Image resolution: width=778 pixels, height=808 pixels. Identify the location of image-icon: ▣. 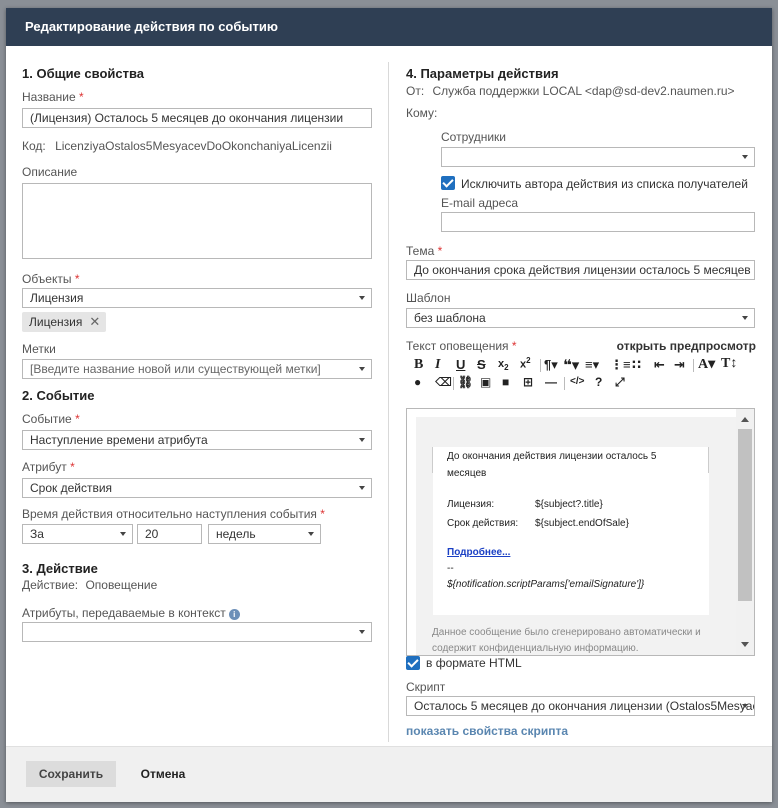
(485, 382).